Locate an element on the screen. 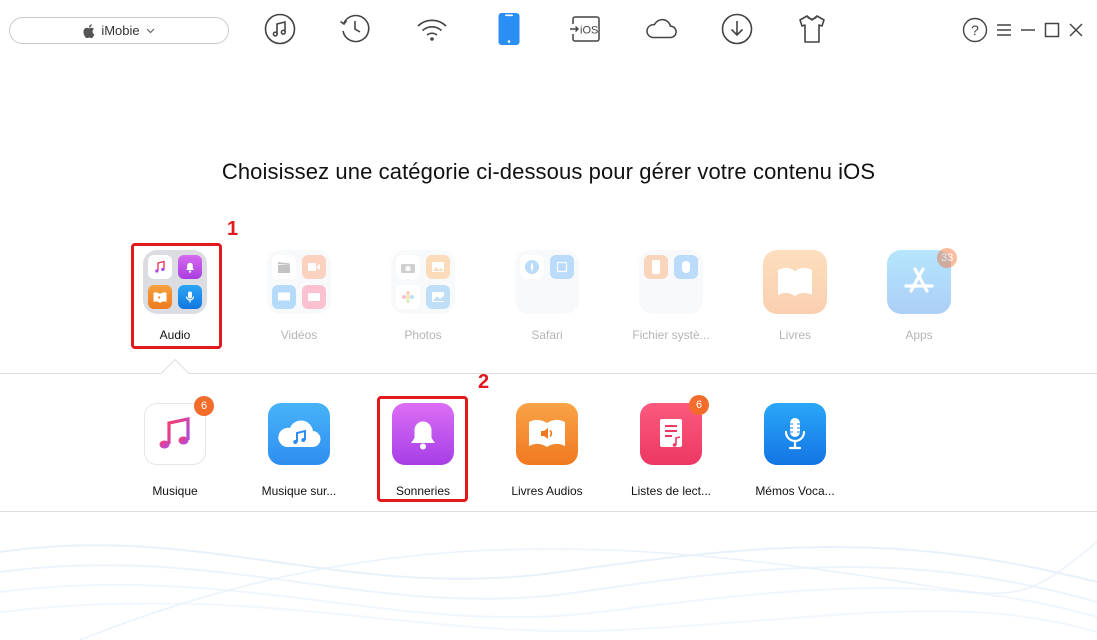 This screenshot has height=640, width=1097. category-label: Livres is located at coordinates (794, 335).